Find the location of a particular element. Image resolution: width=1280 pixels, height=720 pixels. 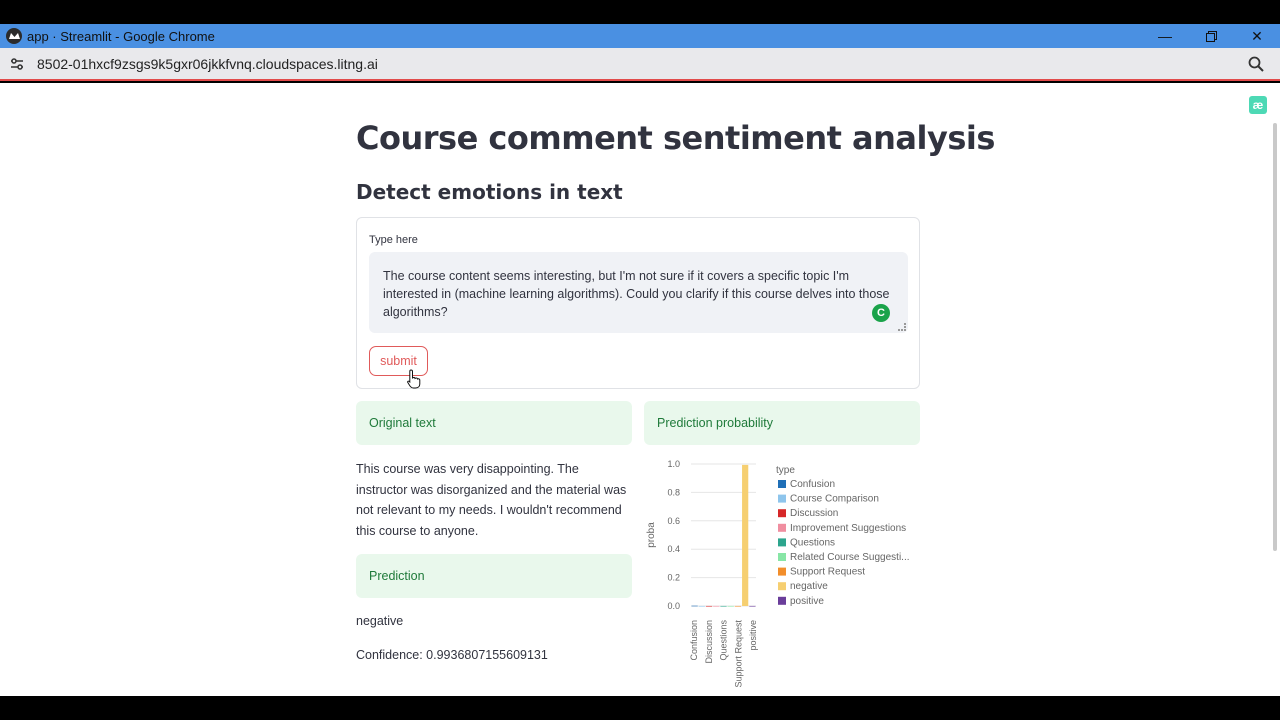

prediction-header: Prediction is located at coordinates (494, 576).